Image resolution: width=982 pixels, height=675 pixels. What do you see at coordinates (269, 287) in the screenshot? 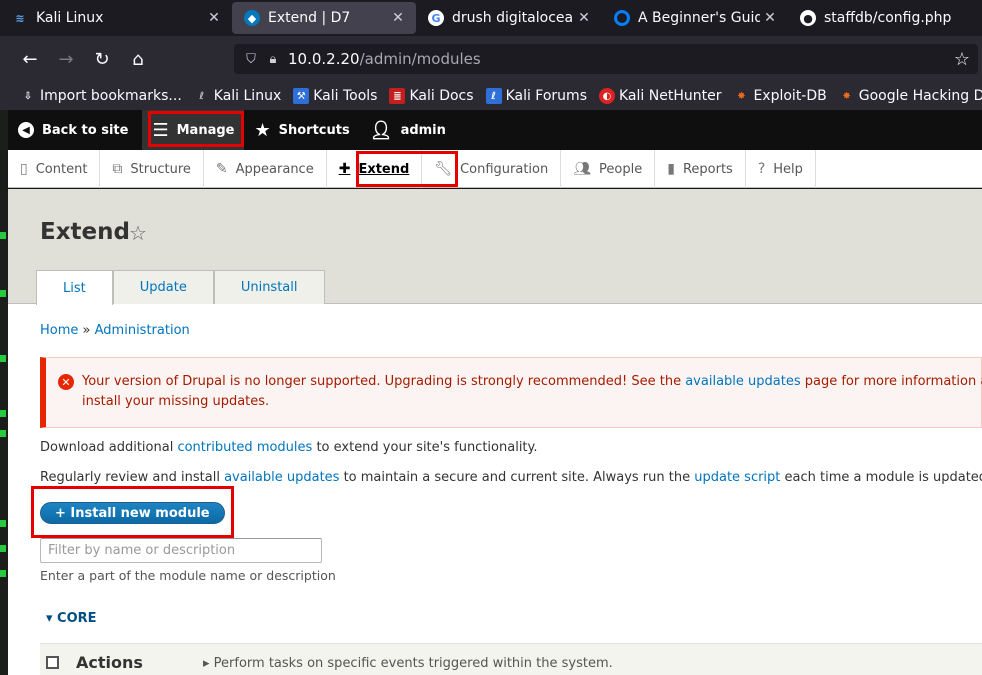
I see `tab-uninstall: Uninstall` at bounding box center [269, 287].